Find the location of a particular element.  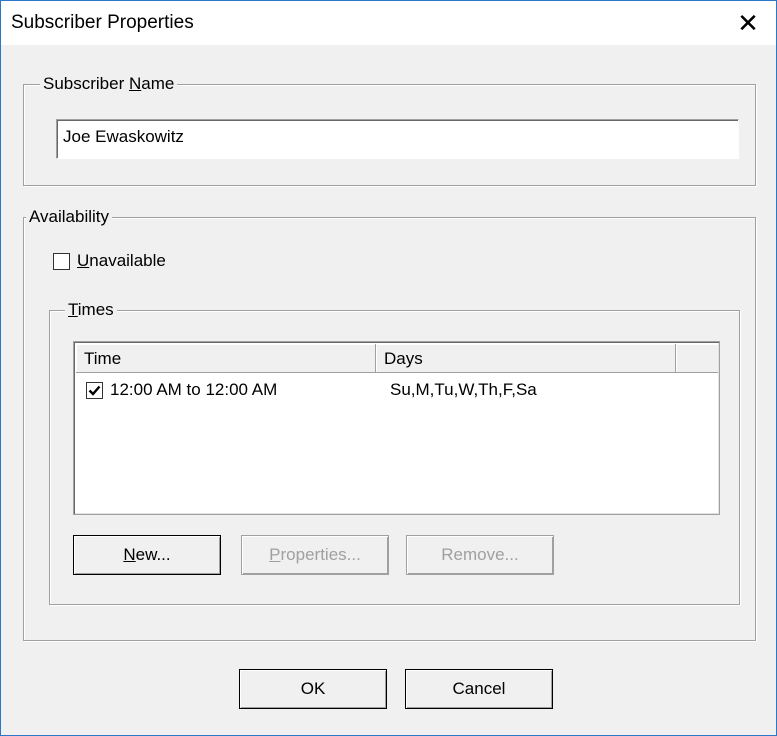

row-time: 12:00 AM to 12:00 AM is located at coordinates (194, 389).